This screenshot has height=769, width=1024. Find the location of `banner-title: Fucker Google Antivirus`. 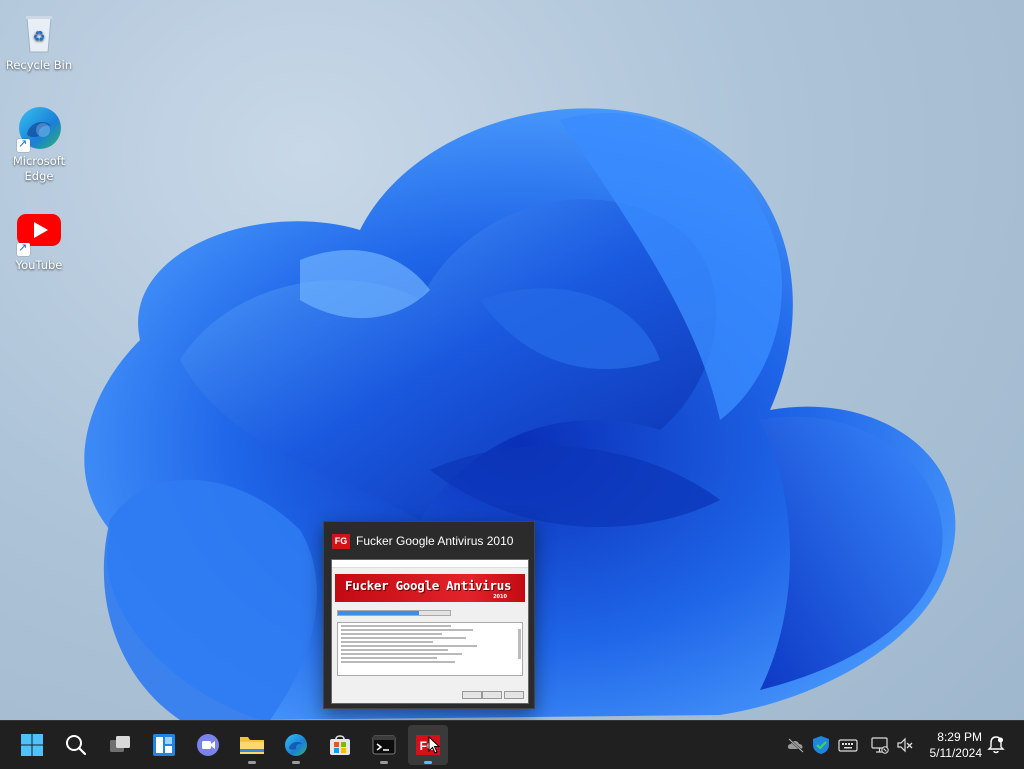

banner-title: Fucker Google Antivirus is located at coordinates (428, 585).